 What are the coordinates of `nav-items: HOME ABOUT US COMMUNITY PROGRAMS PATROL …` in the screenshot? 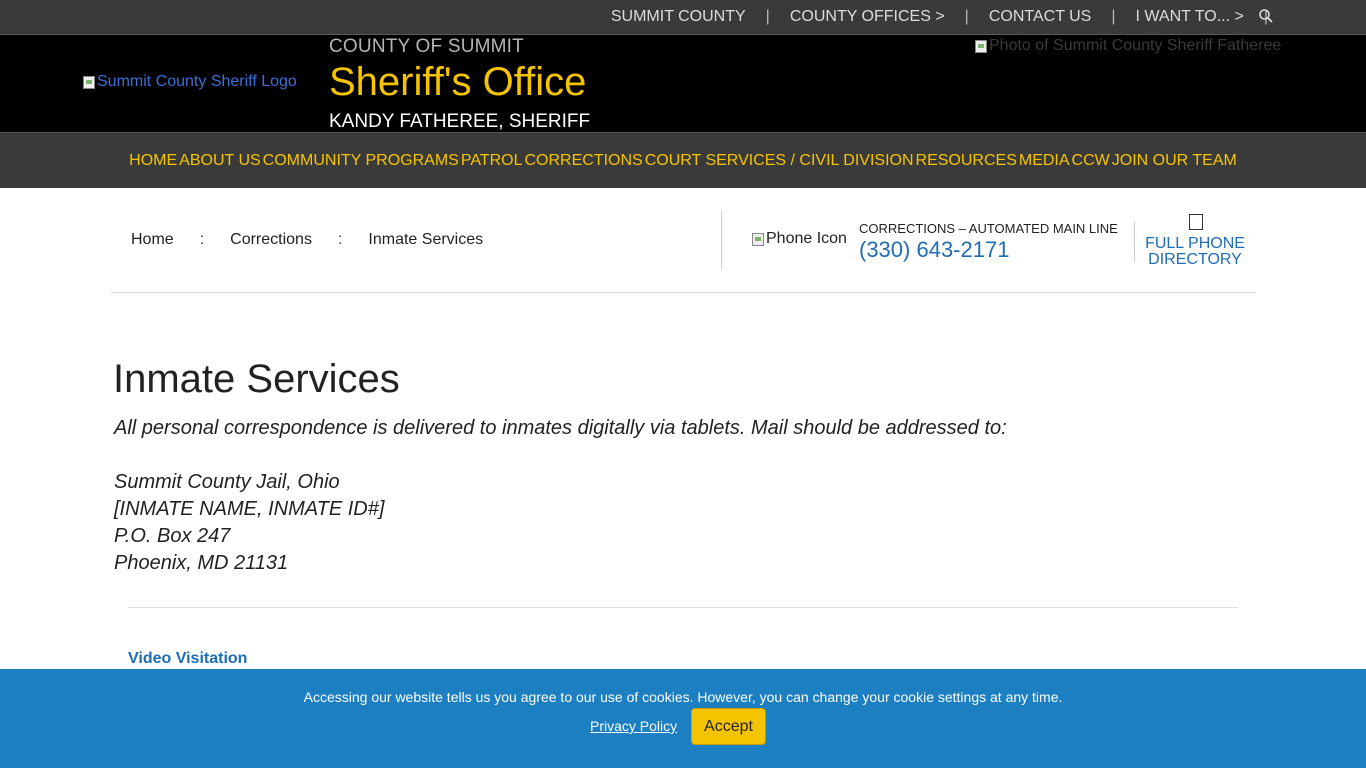 It's located at (683, 160).